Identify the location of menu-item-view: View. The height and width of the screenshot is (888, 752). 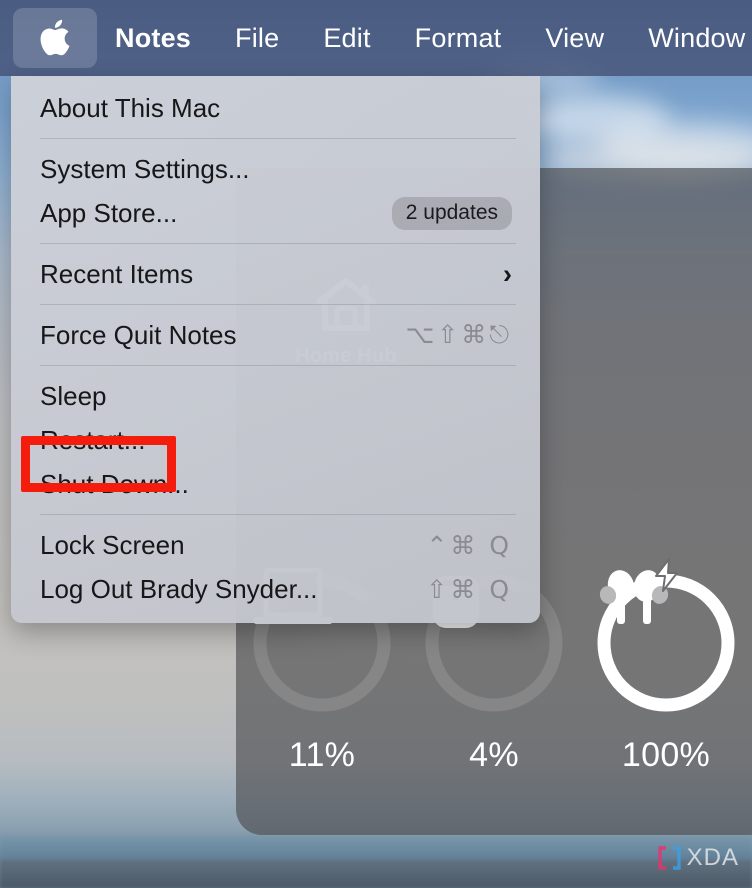
(574, 38).